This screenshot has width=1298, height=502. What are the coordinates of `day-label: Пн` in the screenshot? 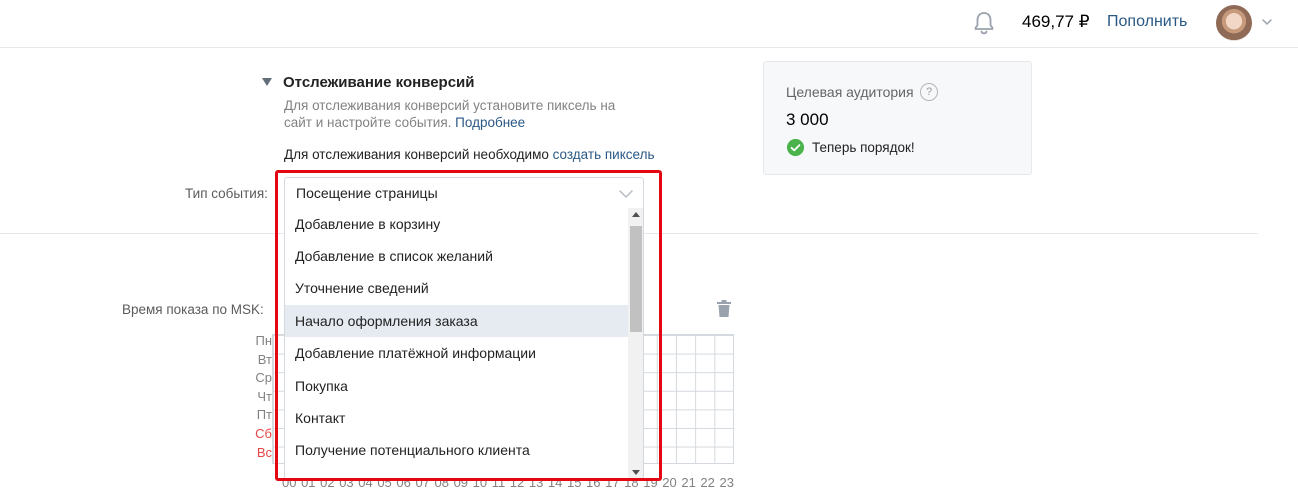 It's located at (263, 340).